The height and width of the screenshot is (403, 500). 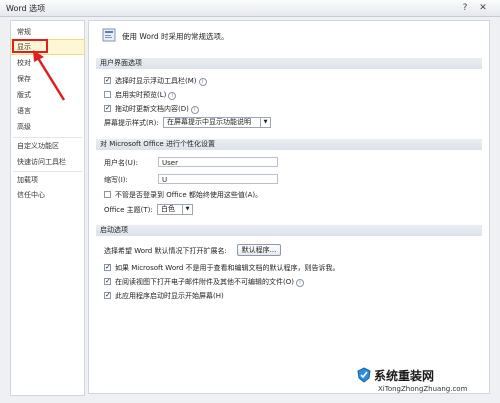 What do you see at coordinates (107, 108) in the screenshot?
I see `drag-update-checkbox` at bounding box center [107, 108].